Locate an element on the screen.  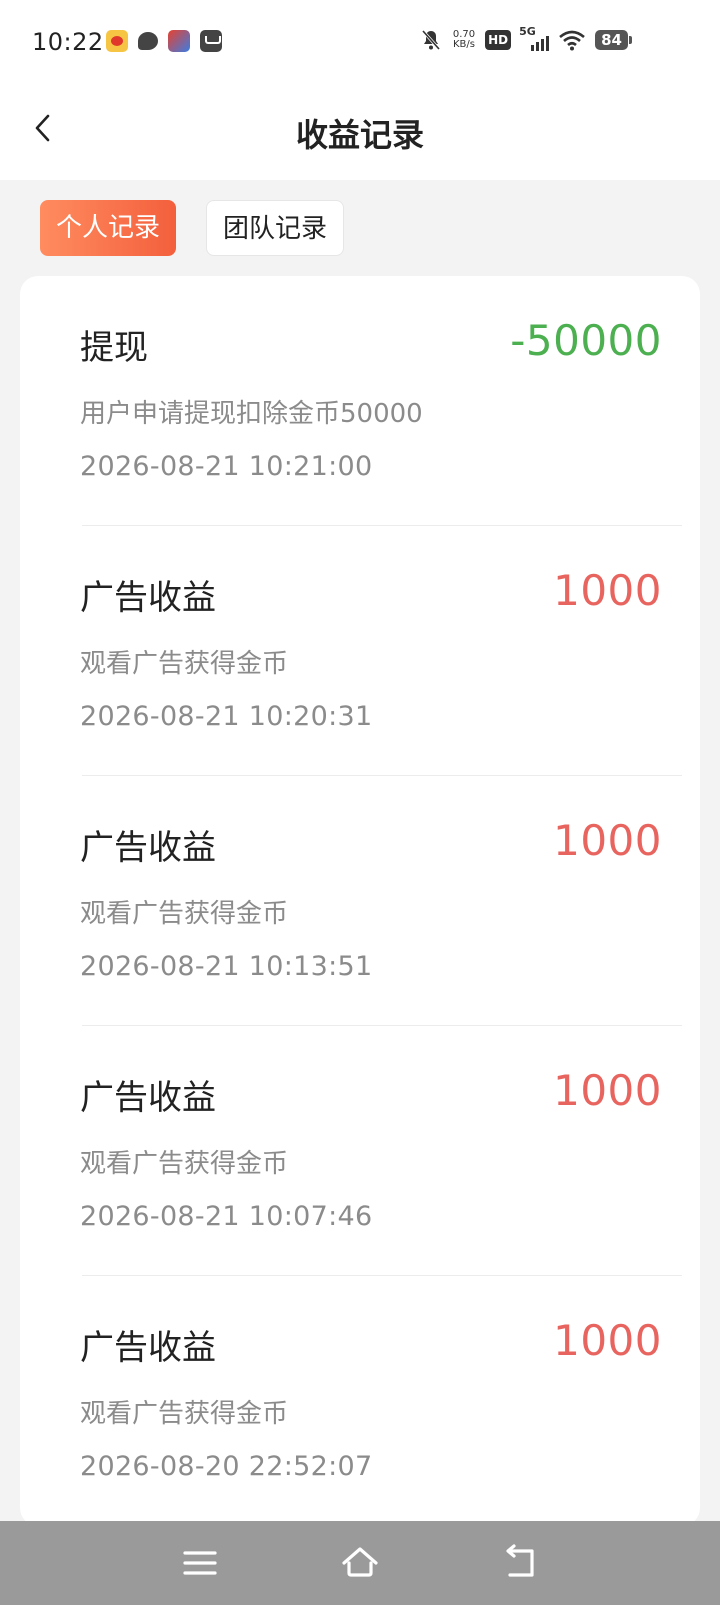
record-tabs: 个人记录 团队记录 is located at coordinates (192, 228).